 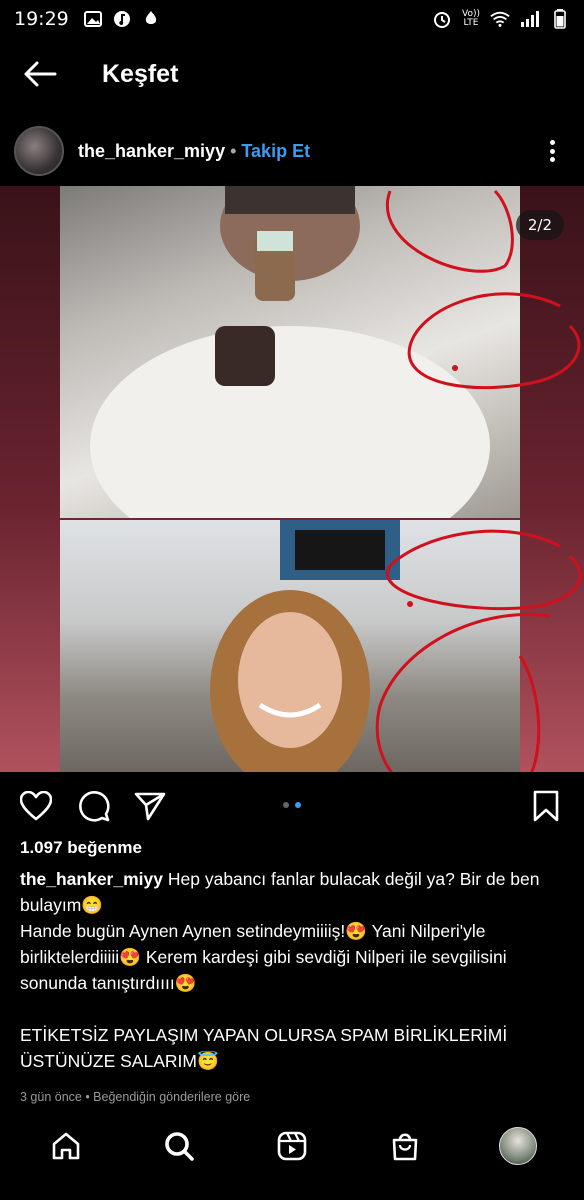 What do you see at coordinates (530, 19) in the screenshot?
I see `signal-icon` at bounding box center [530, 19].